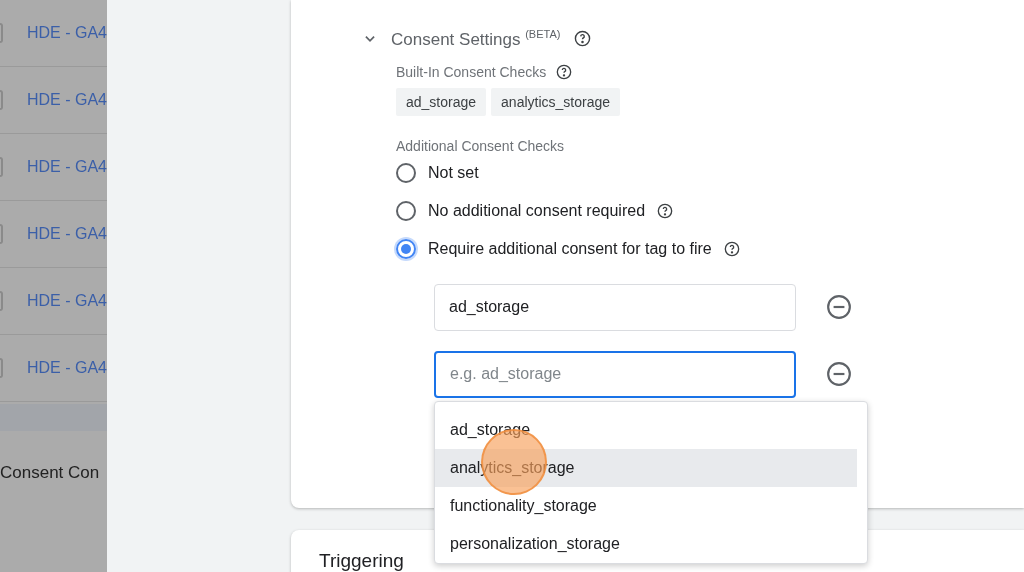 The width and height of the screenshot is (1024, 572). What do you see at coordinates (555, 101) in the screenshot?
I see `consent-chip: analytics_storage` at bounding box center [555, 101].